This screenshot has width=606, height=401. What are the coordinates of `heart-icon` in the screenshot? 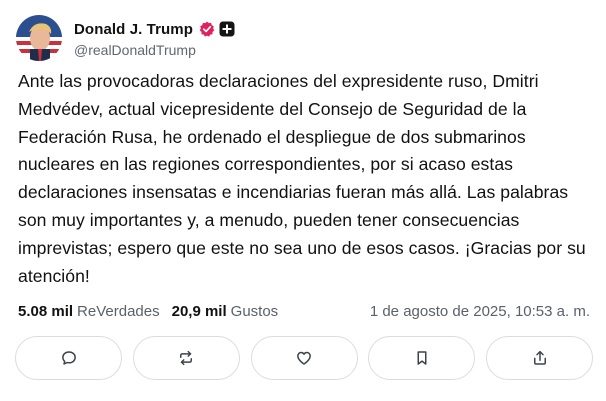 It's located at (304, 358).